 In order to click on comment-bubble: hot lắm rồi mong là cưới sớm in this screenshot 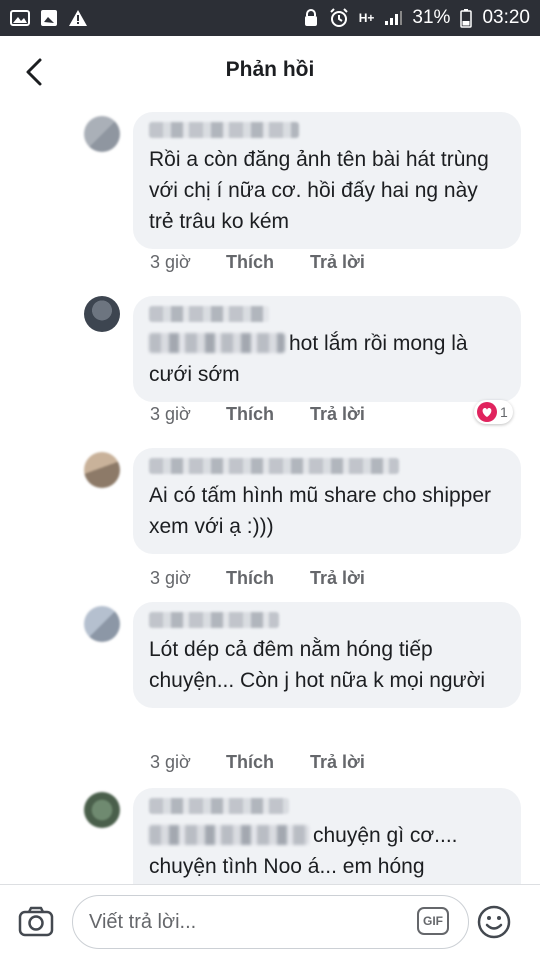, I will do `click(327, 349)`.